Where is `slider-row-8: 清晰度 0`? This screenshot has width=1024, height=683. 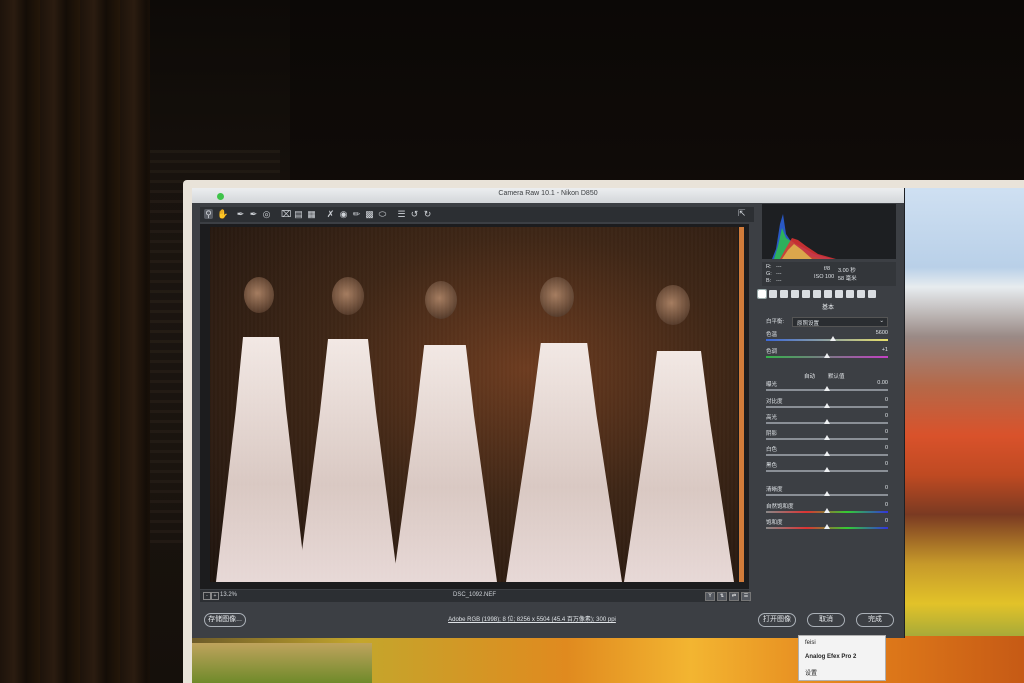 slider-row-8: 清晰度 0 is located at coordinates (827, 492).